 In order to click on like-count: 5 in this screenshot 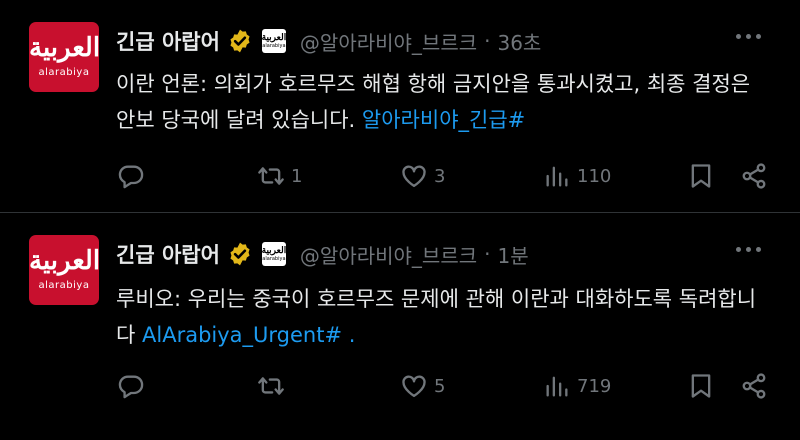, I will do `click(440, 386)`.